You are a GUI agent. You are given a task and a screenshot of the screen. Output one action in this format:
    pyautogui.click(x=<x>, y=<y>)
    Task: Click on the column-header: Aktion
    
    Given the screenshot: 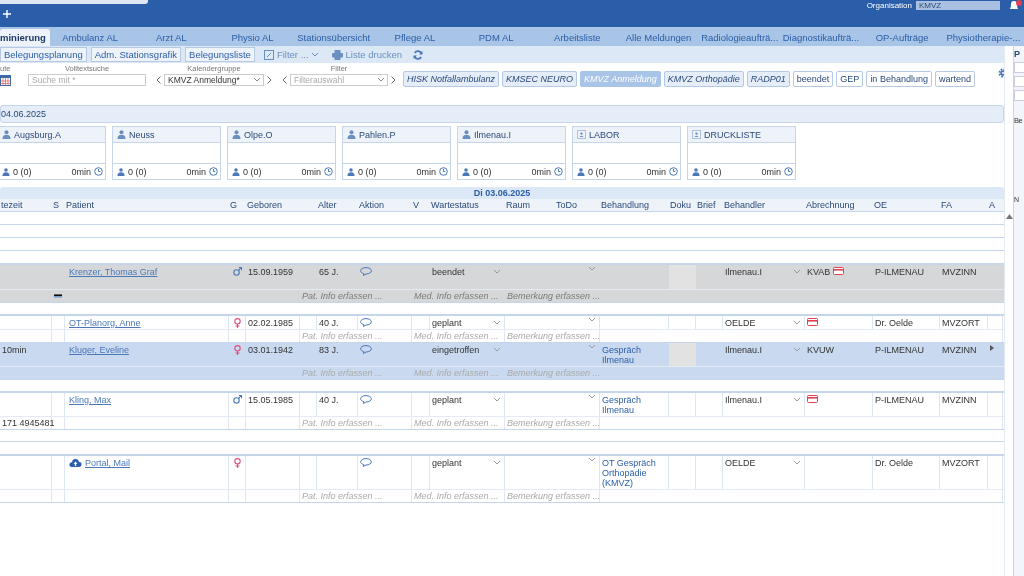 What is the action you would take?
    pyautogui.click(x=385, y=205)
    